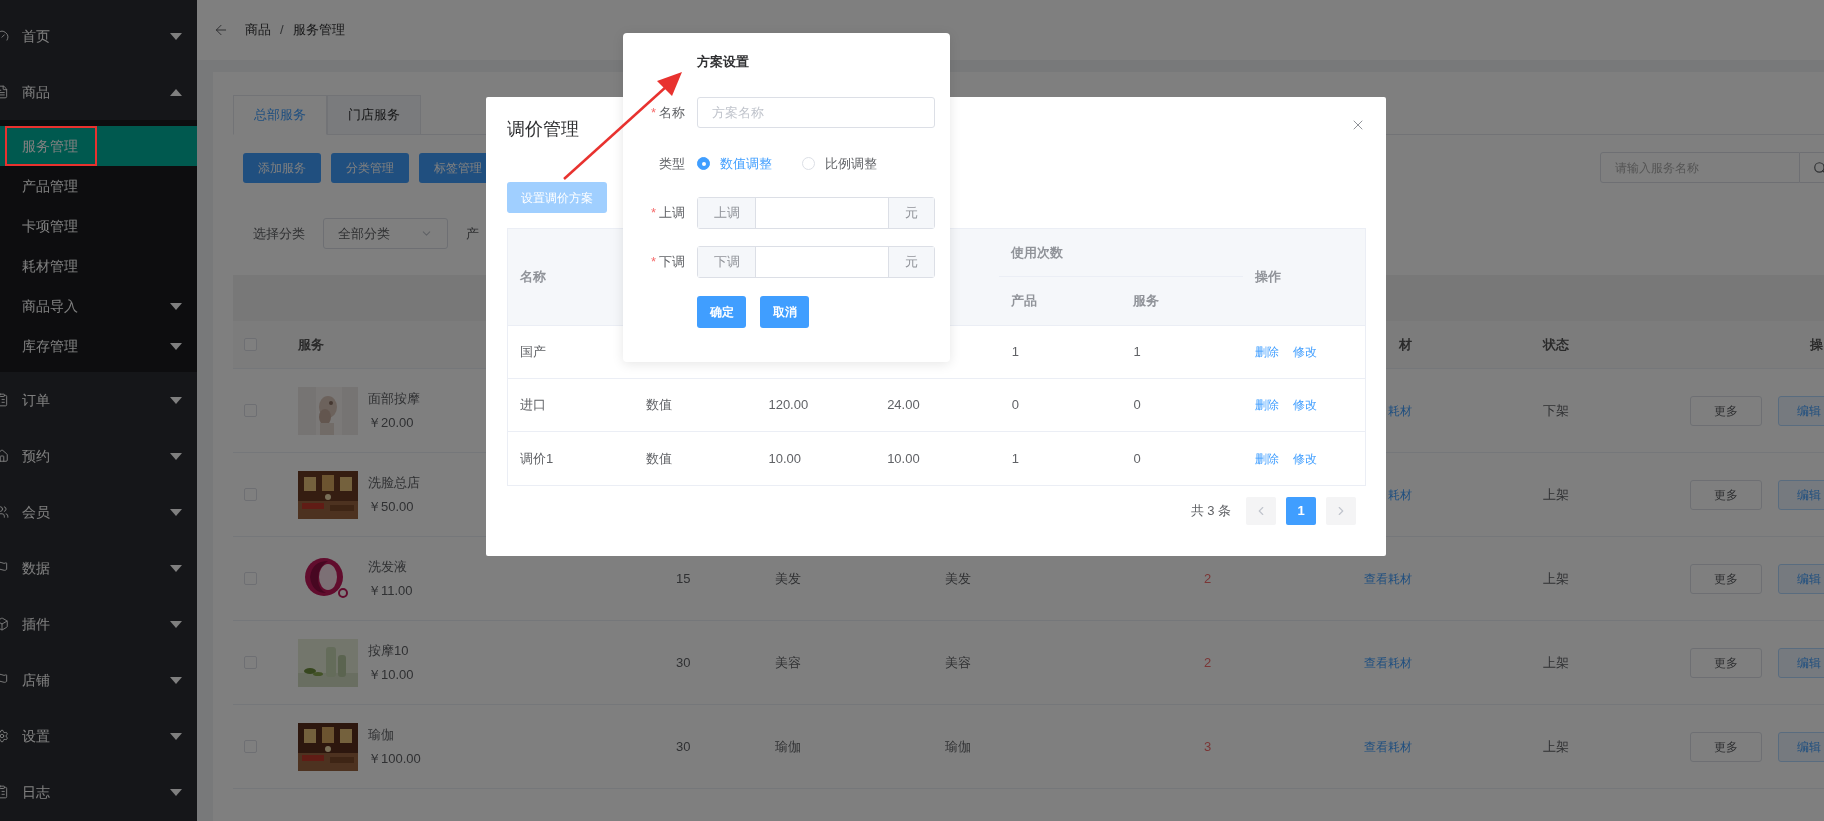 This screenshot has width=1824, height=821. I want to click on sidebar-item: 设置, so click(98, 736).